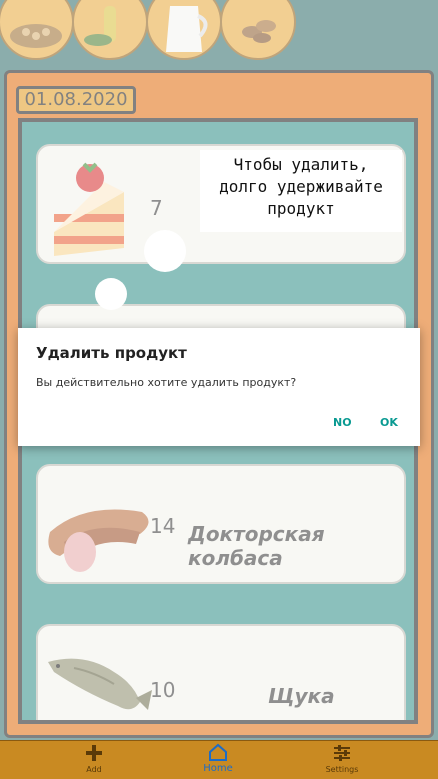 The image size is (438, 779). I want to click on bottom-navigation: Add Home Settings, so click(219, 759).